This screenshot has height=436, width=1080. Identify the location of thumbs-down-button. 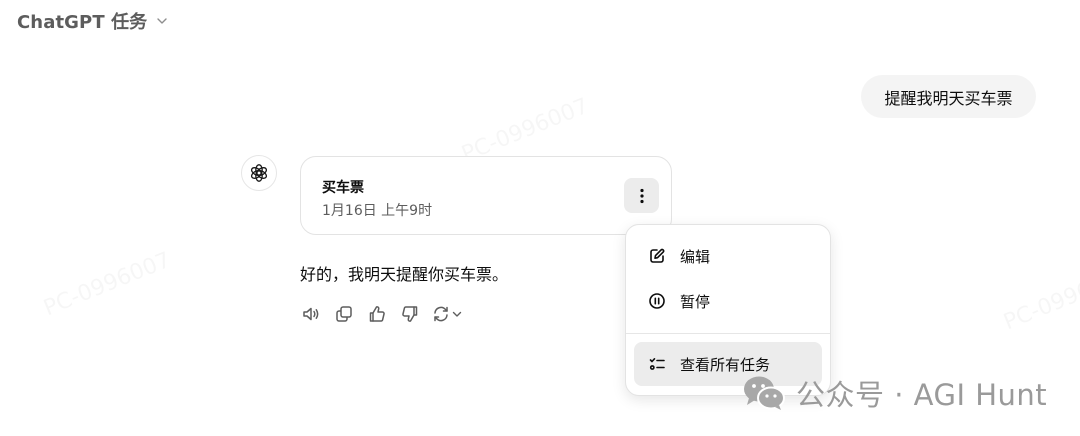
(409, 313).